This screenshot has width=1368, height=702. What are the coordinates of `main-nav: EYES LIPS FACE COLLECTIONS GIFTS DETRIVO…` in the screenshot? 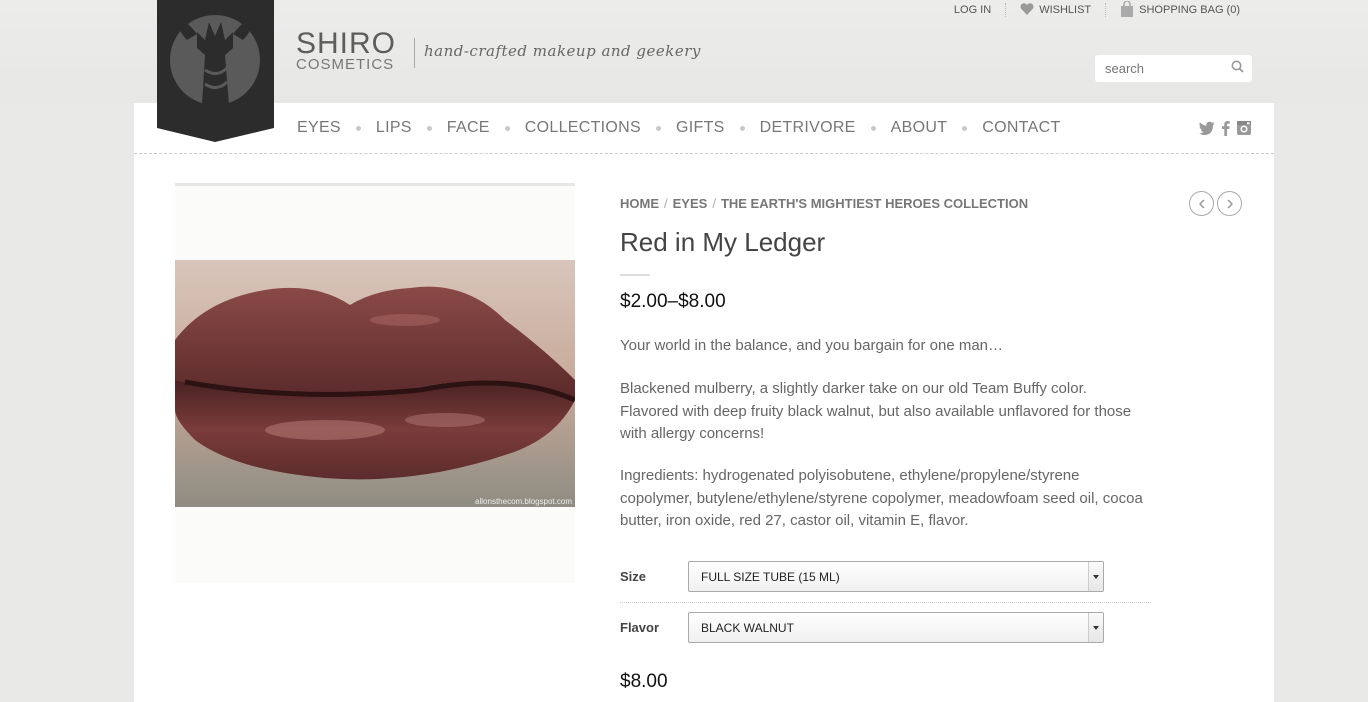 It's located at (704, 128).